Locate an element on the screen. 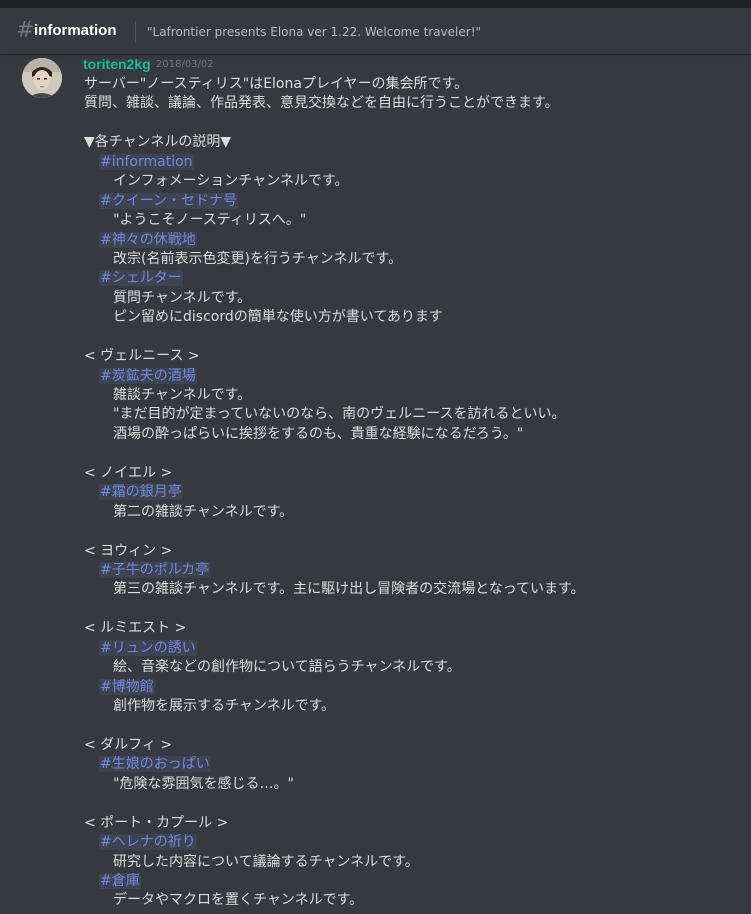 Image resolution: width=751 pixels, height=914 pixels. channel-mention-link: #炭鉱夫の酒場 is located at coordinates (148, 375).